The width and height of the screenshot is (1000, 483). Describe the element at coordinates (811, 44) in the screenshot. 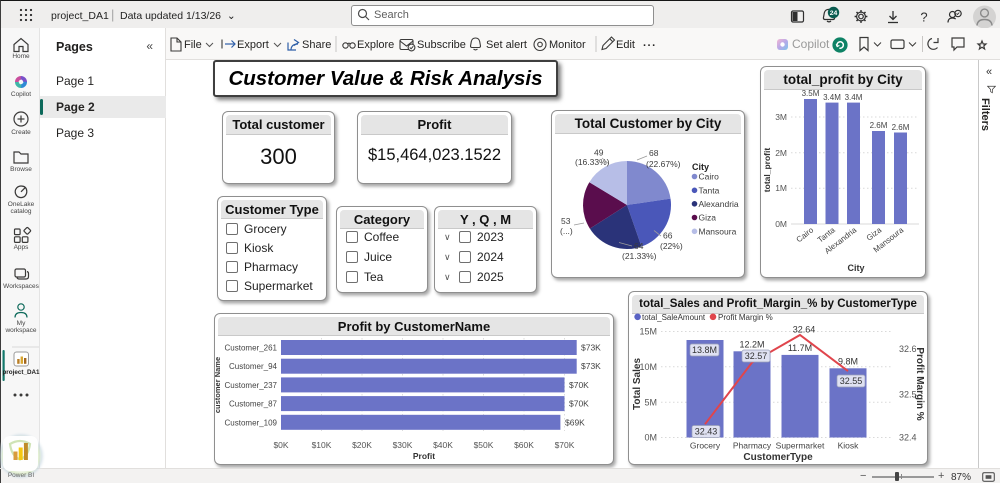

I see `svg-text: Copilot` at that location.